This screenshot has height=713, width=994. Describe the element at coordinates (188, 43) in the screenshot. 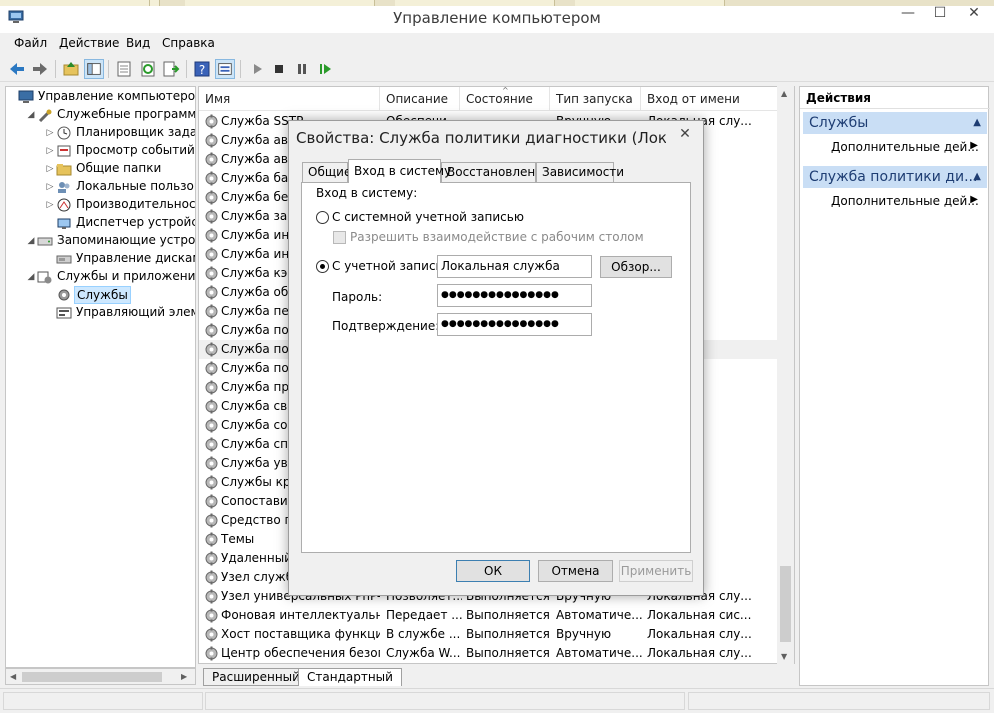

I see `menu-help: Справка` at that location.